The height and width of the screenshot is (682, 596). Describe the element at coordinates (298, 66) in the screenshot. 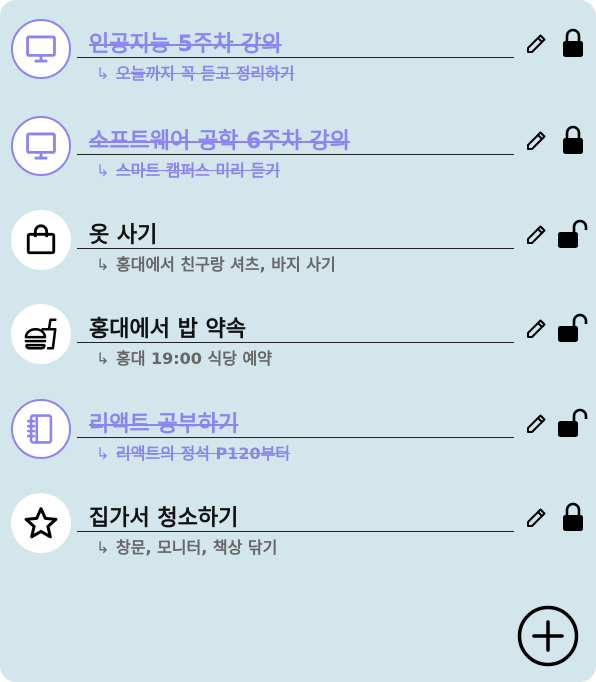

I see `todo-item: 인공지능 5주차 강의 ↳ 오늘까지 꼭 듣고 정리하기` at that location.